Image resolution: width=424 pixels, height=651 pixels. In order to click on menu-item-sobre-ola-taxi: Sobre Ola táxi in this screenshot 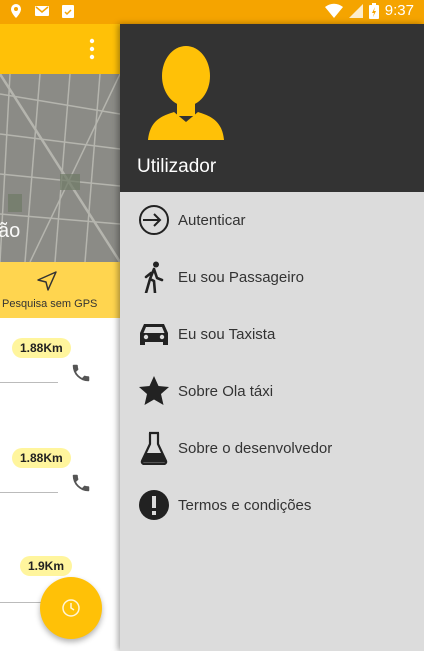, I will do `click(272, 391)`.